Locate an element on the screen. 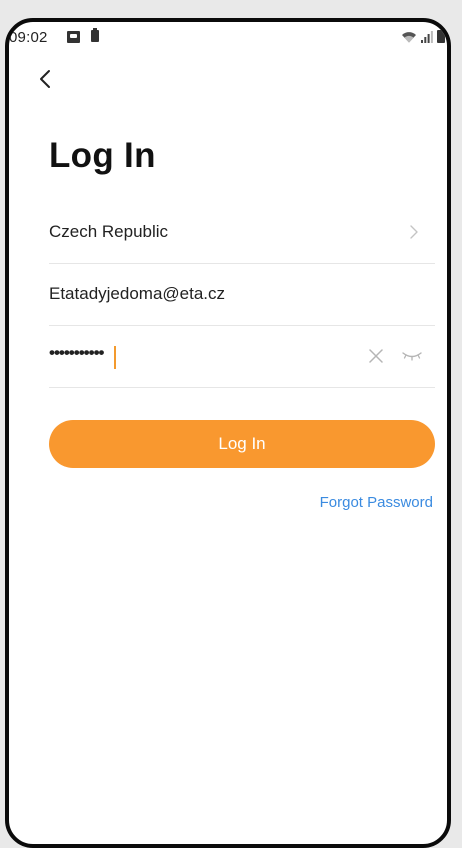 Image resolution: width=462 pixels, height=848 pixels. chevron-left-icon is located at coordinates (45, 79).